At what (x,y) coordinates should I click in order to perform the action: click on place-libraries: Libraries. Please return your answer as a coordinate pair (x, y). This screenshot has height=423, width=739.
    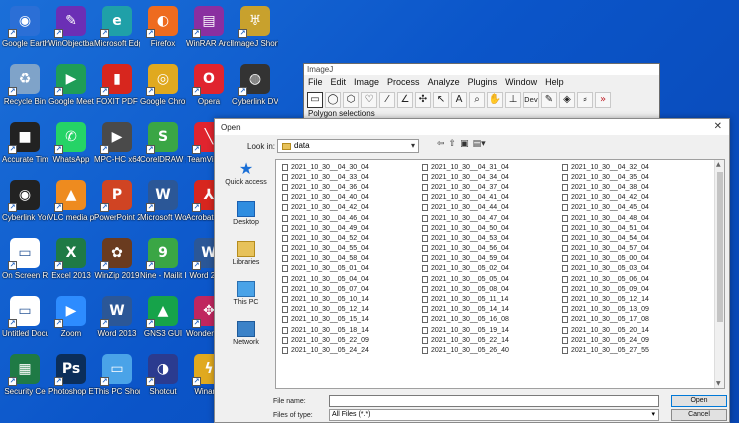
    Looking at the image, I should click on (246, 258).